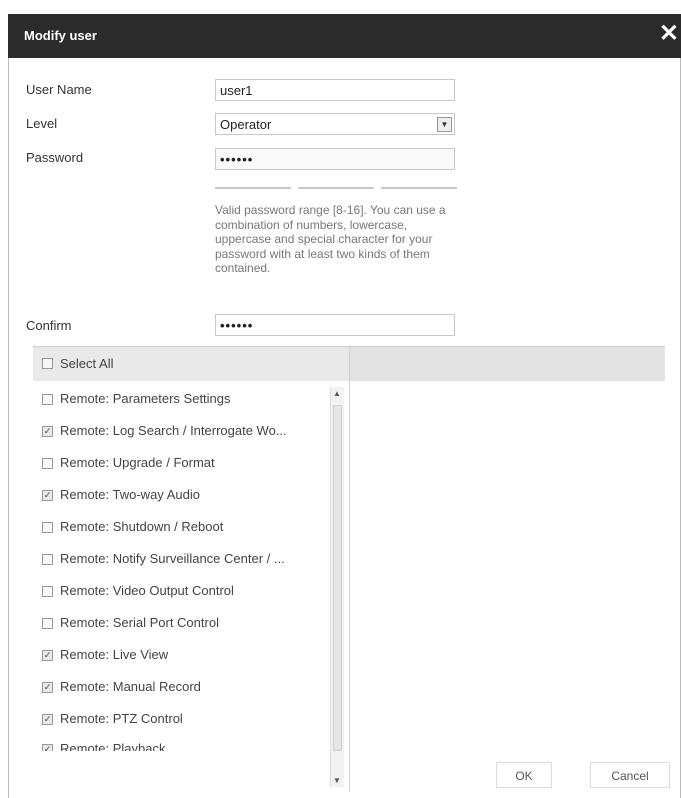  I want to click on permission-item: Remote: Shutdown / Reboot, so click(183, 528).